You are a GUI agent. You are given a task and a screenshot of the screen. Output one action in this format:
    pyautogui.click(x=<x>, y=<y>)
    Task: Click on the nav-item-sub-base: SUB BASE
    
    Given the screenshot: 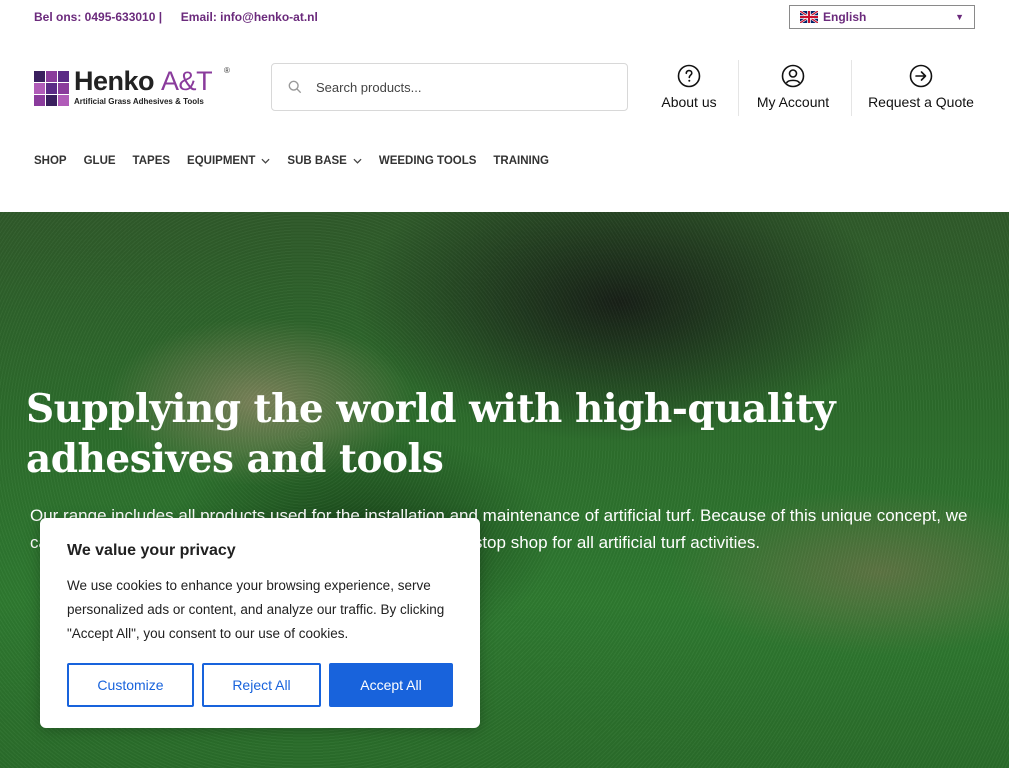 What is the action you would take?
    pyautogui.click(x=324, y=161)
    